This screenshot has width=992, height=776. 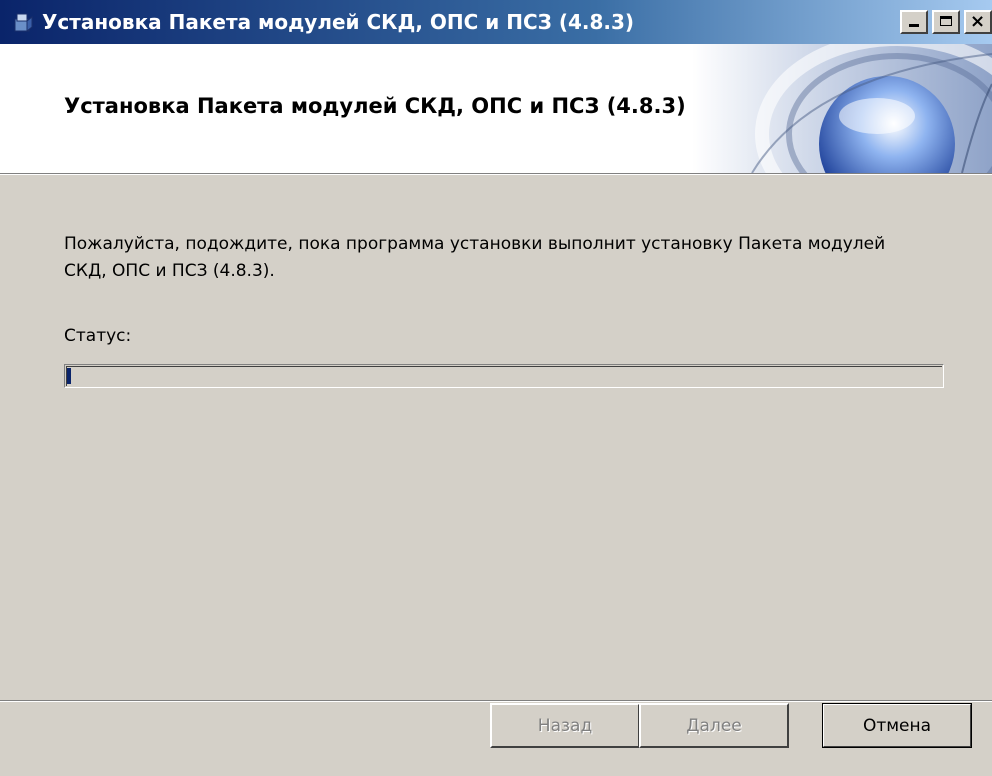 I want to click on progress-fill, so click(x=69, y=376).